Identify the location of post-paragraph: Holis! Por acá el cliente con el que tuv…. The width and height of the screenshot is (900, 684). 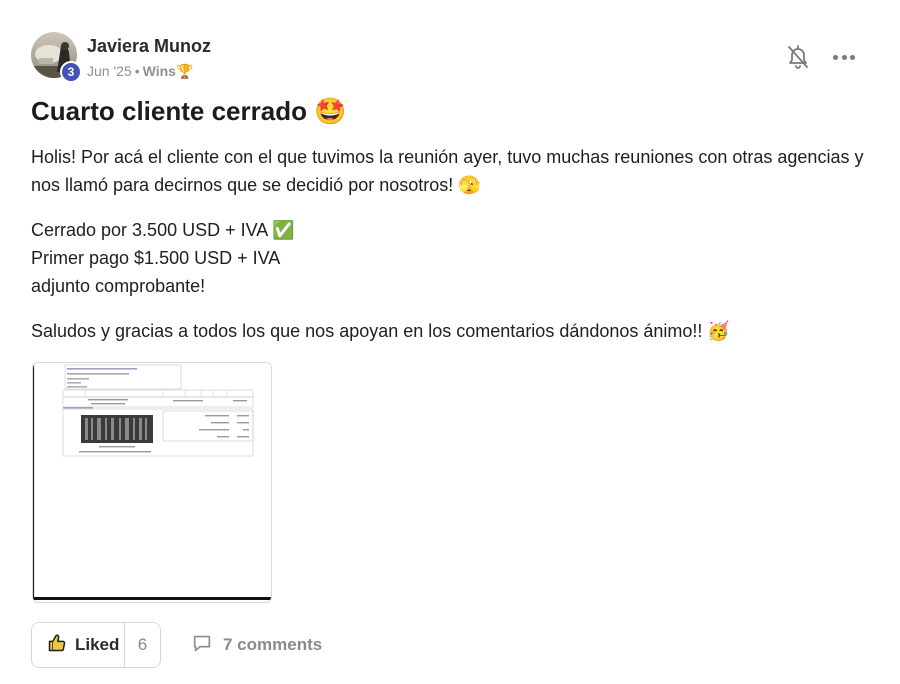
(447, 171).